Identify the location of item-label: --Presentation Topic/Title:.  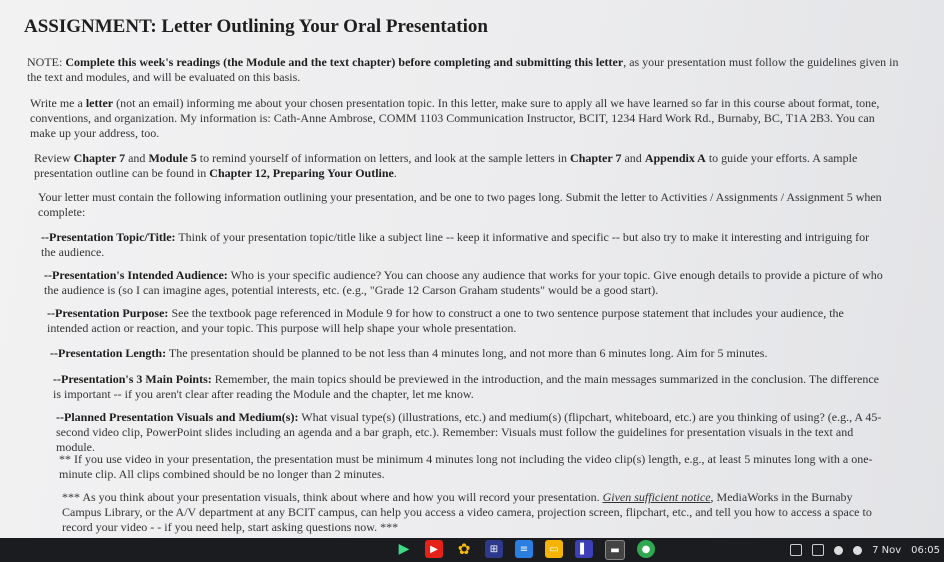
(108, 237).